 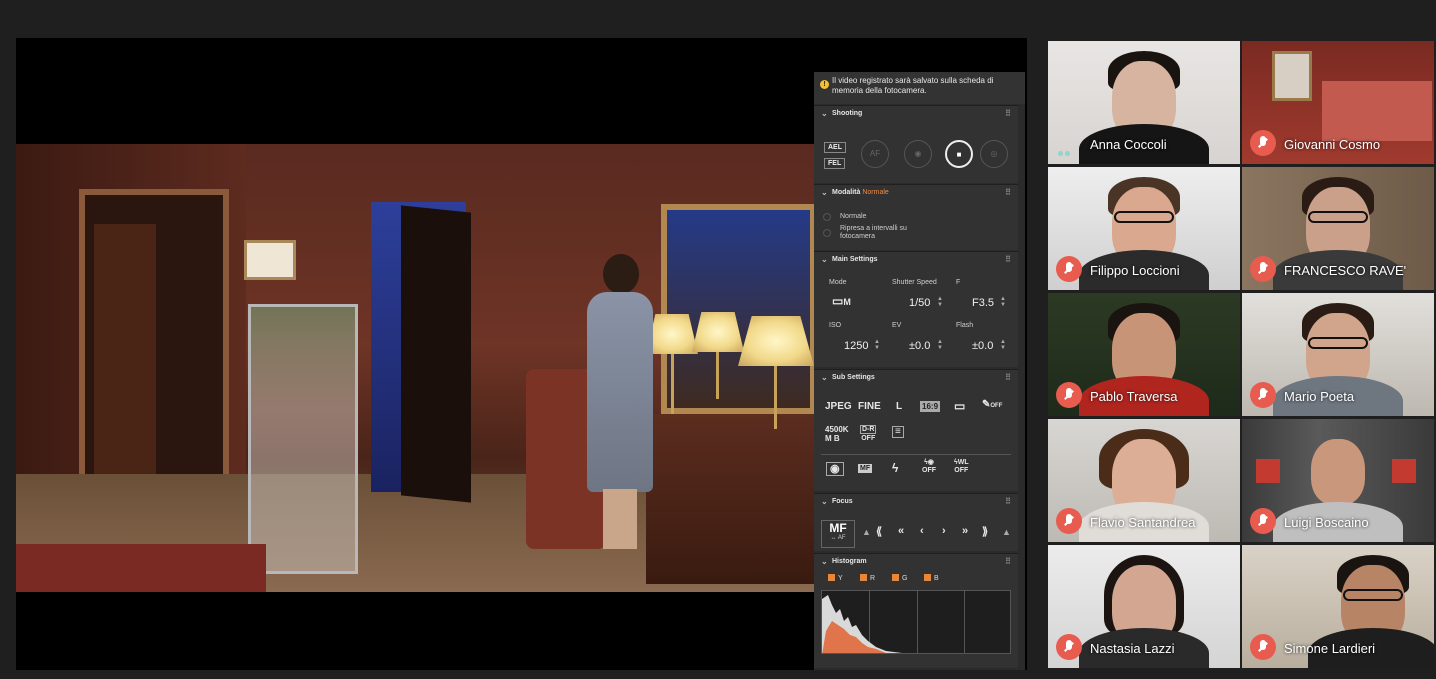 What do you see at coordinates (919, 346) in the screenshot?
I see `ev-value: ±0.0` at bounding box center [919, 346].